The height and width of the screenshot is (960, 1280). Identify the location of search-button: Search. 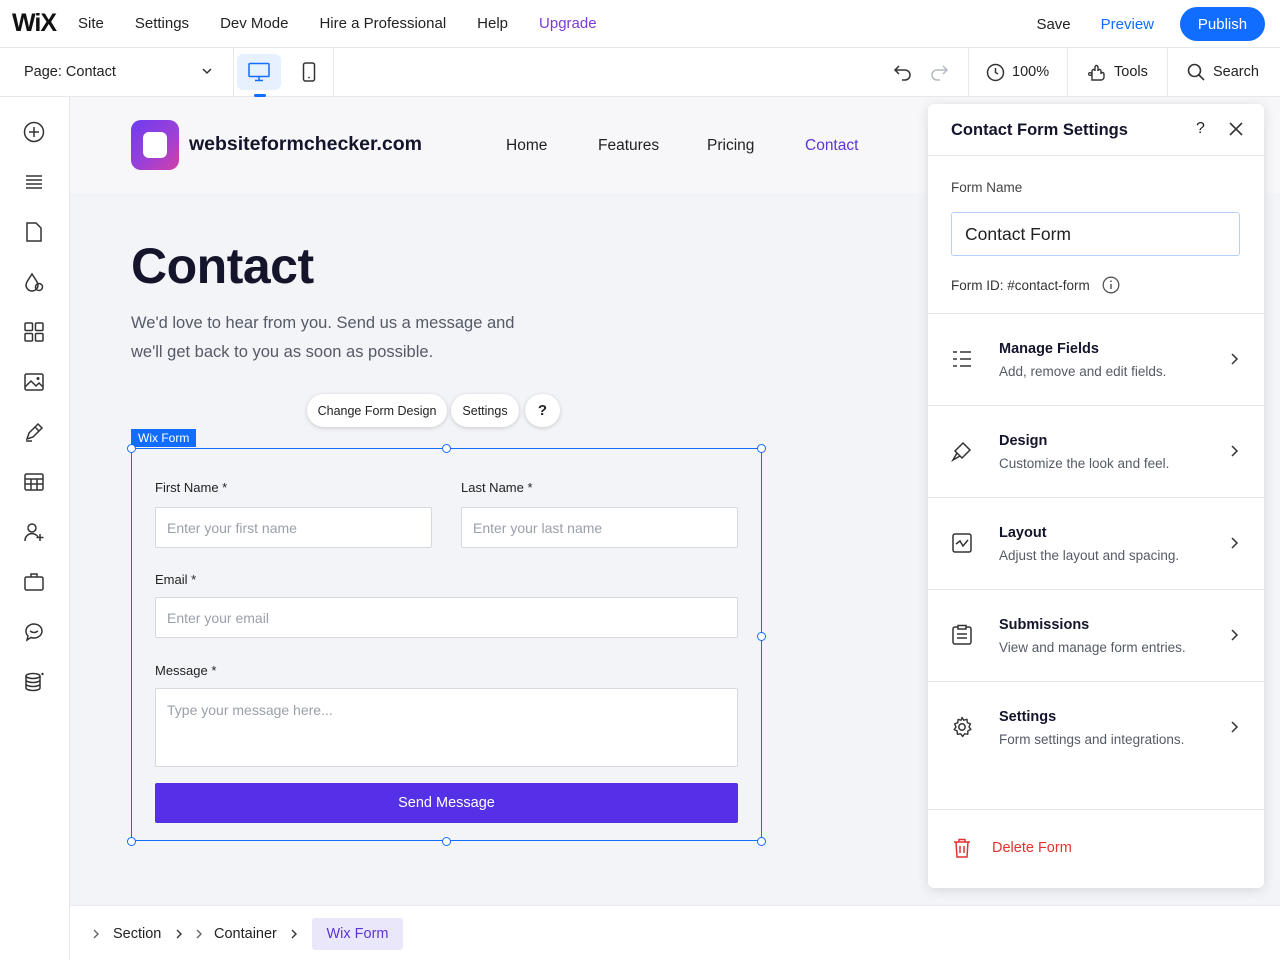
(1223, 72).